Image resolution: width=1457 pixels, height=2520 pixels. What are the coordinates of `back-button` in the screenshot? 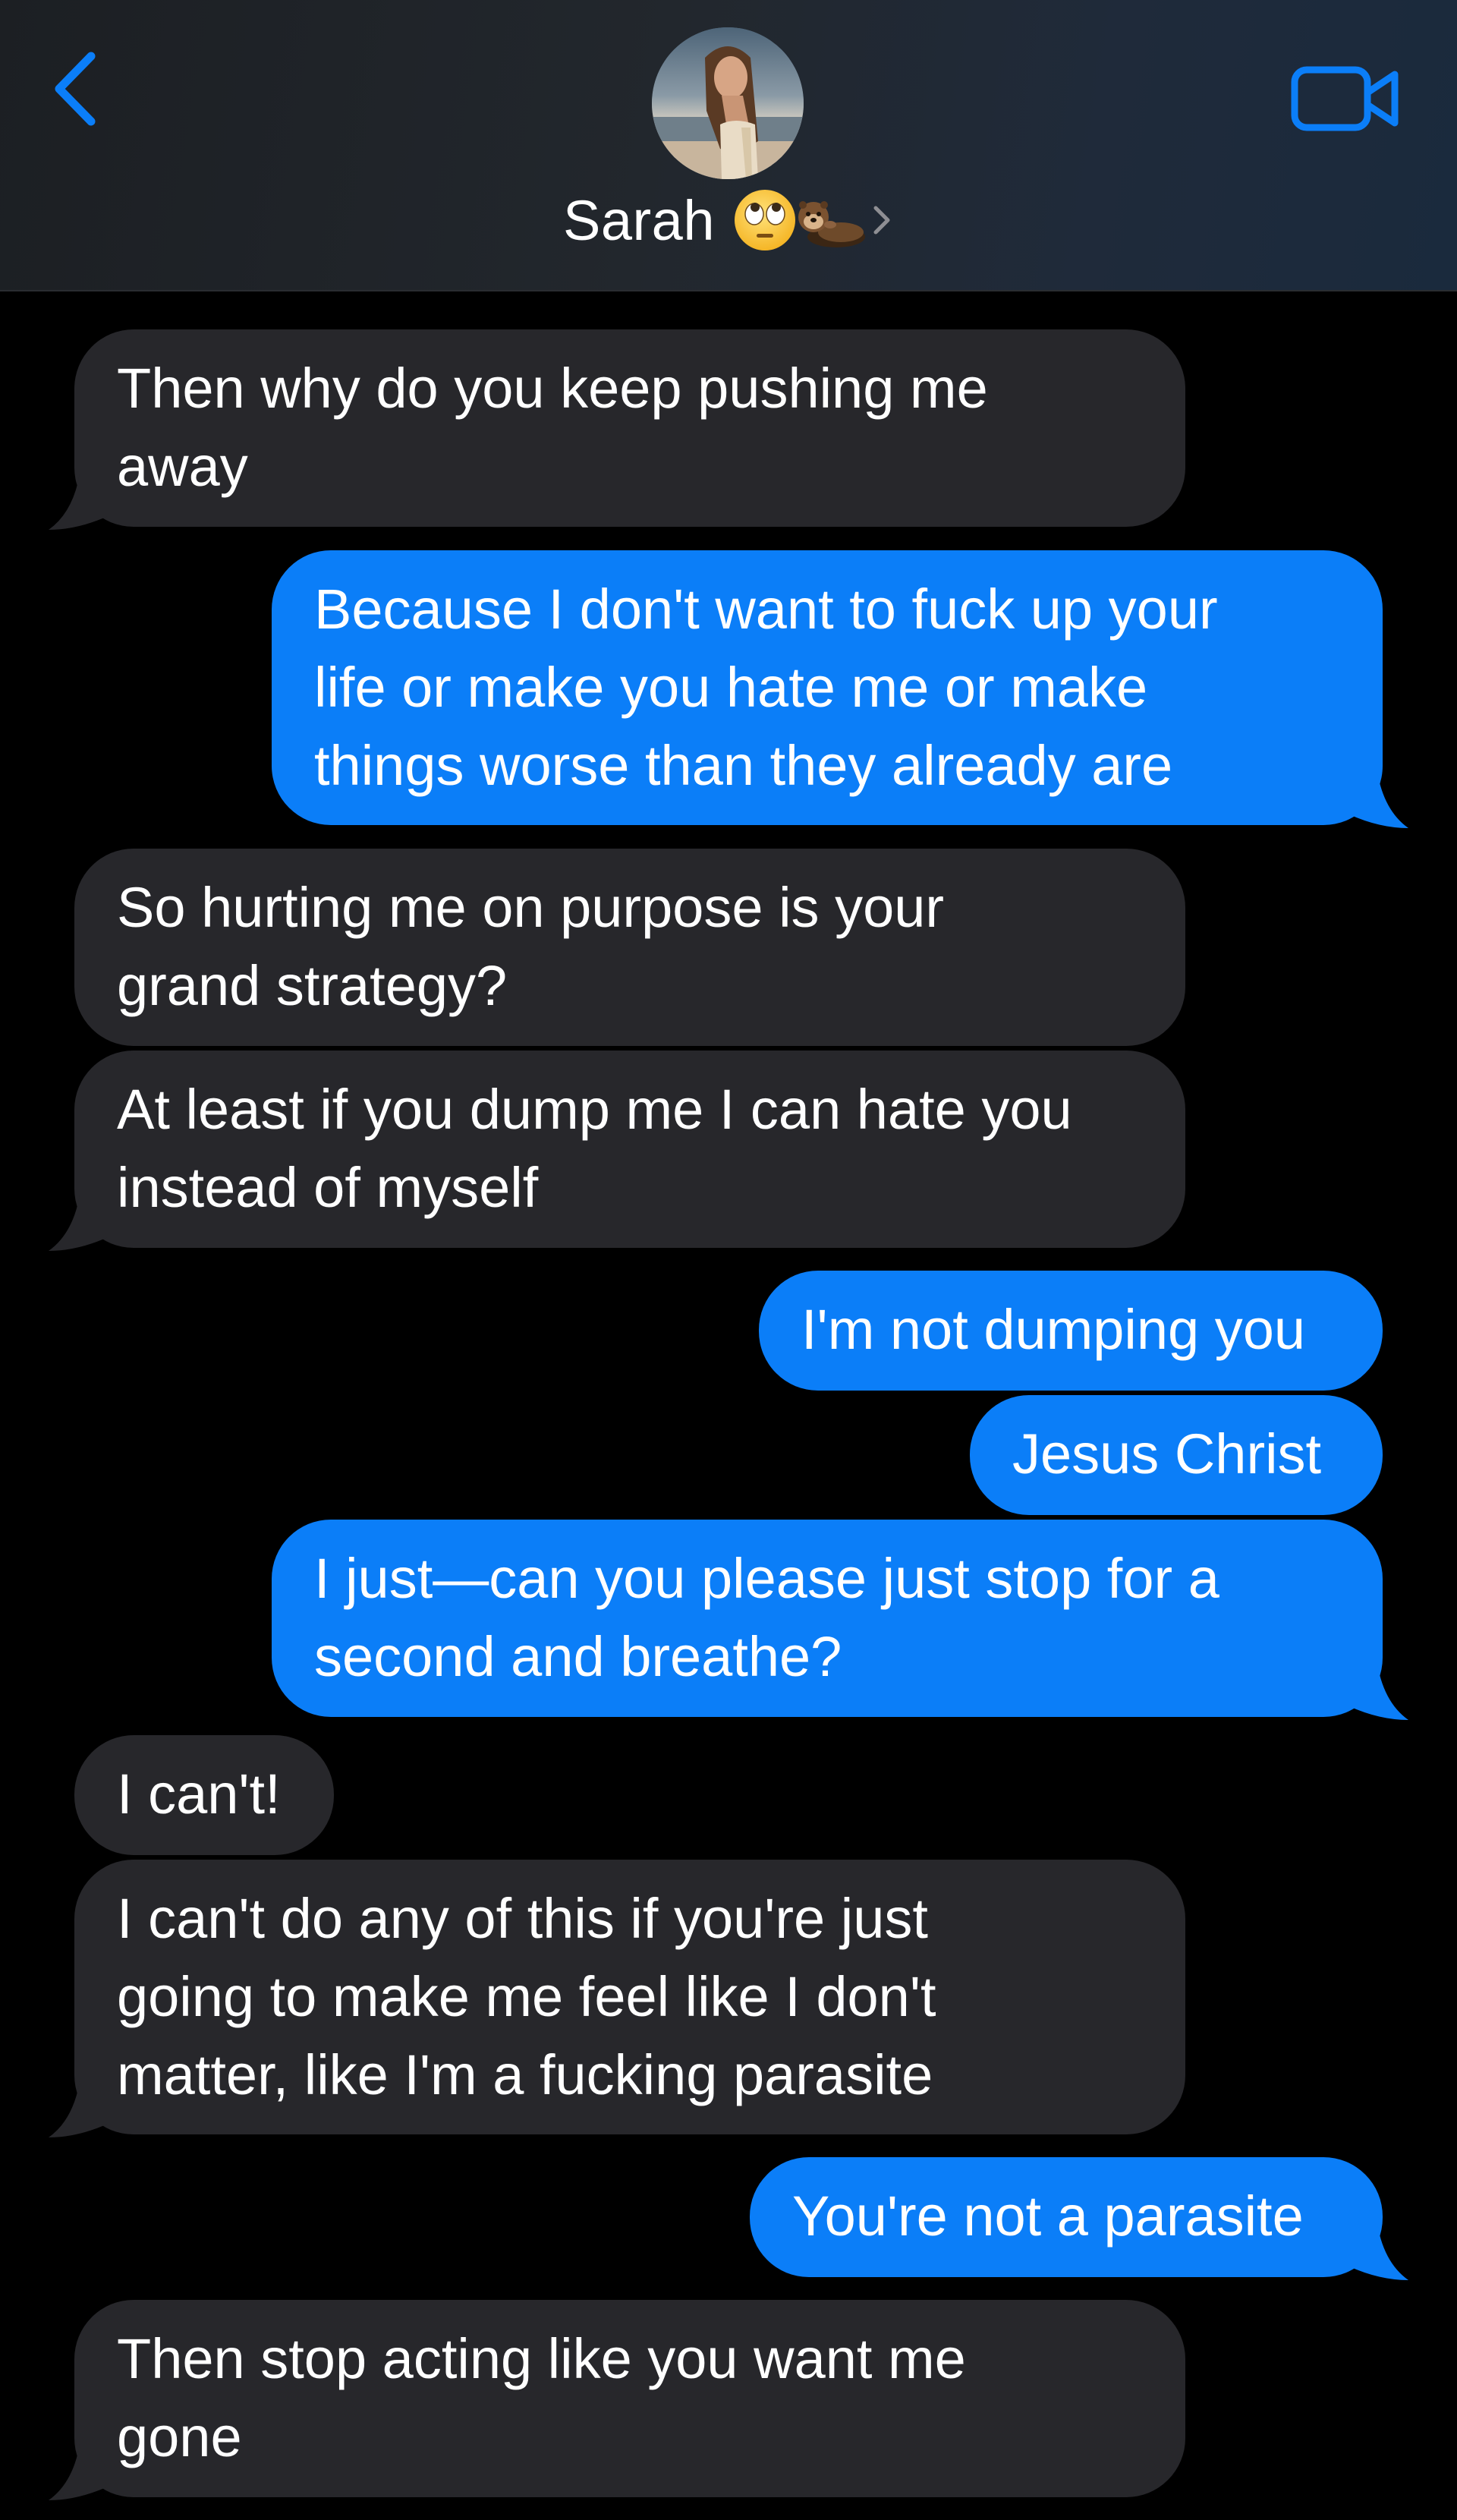 It's located at (77, 89).